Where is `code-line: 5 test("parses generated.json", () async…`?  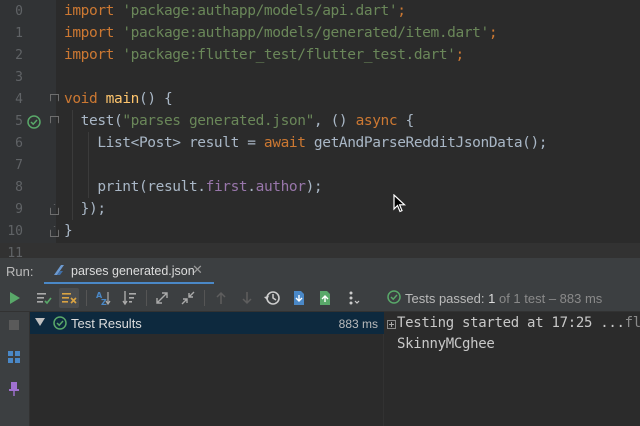
code-line: 5 test("parses generated.json", () async… is located at coordinates (320, 122).